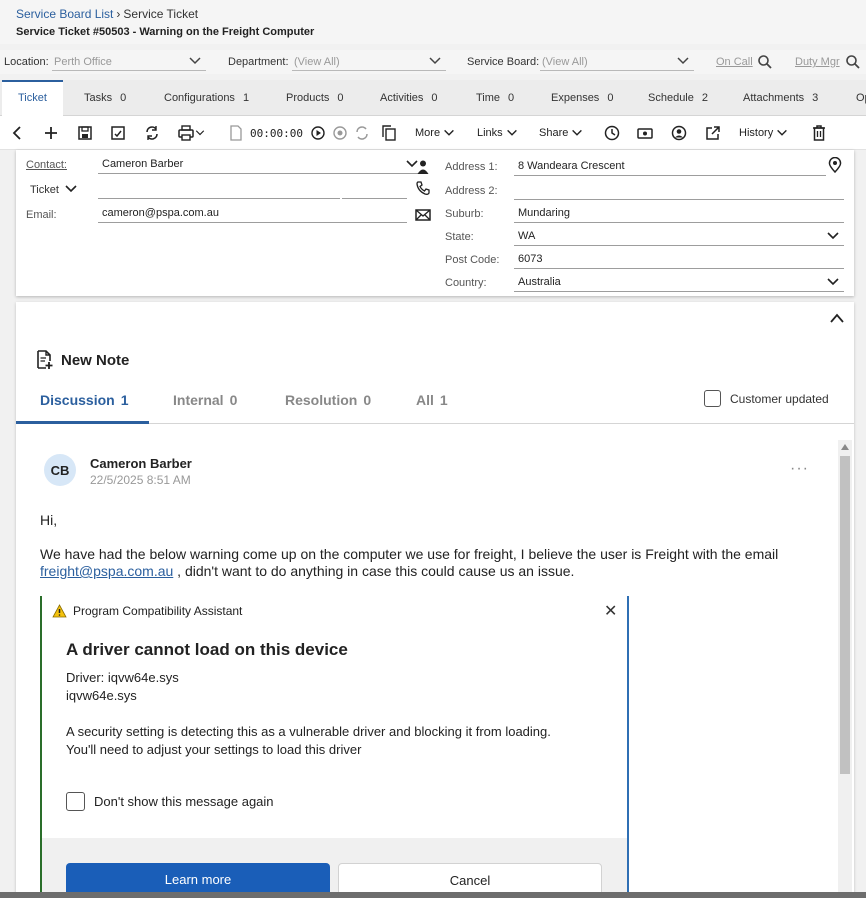 The width and height of the screenshot is (866, 898). Describe the element at coordinates (645, 133) in the screenshot. I see `expense-button` at that location.